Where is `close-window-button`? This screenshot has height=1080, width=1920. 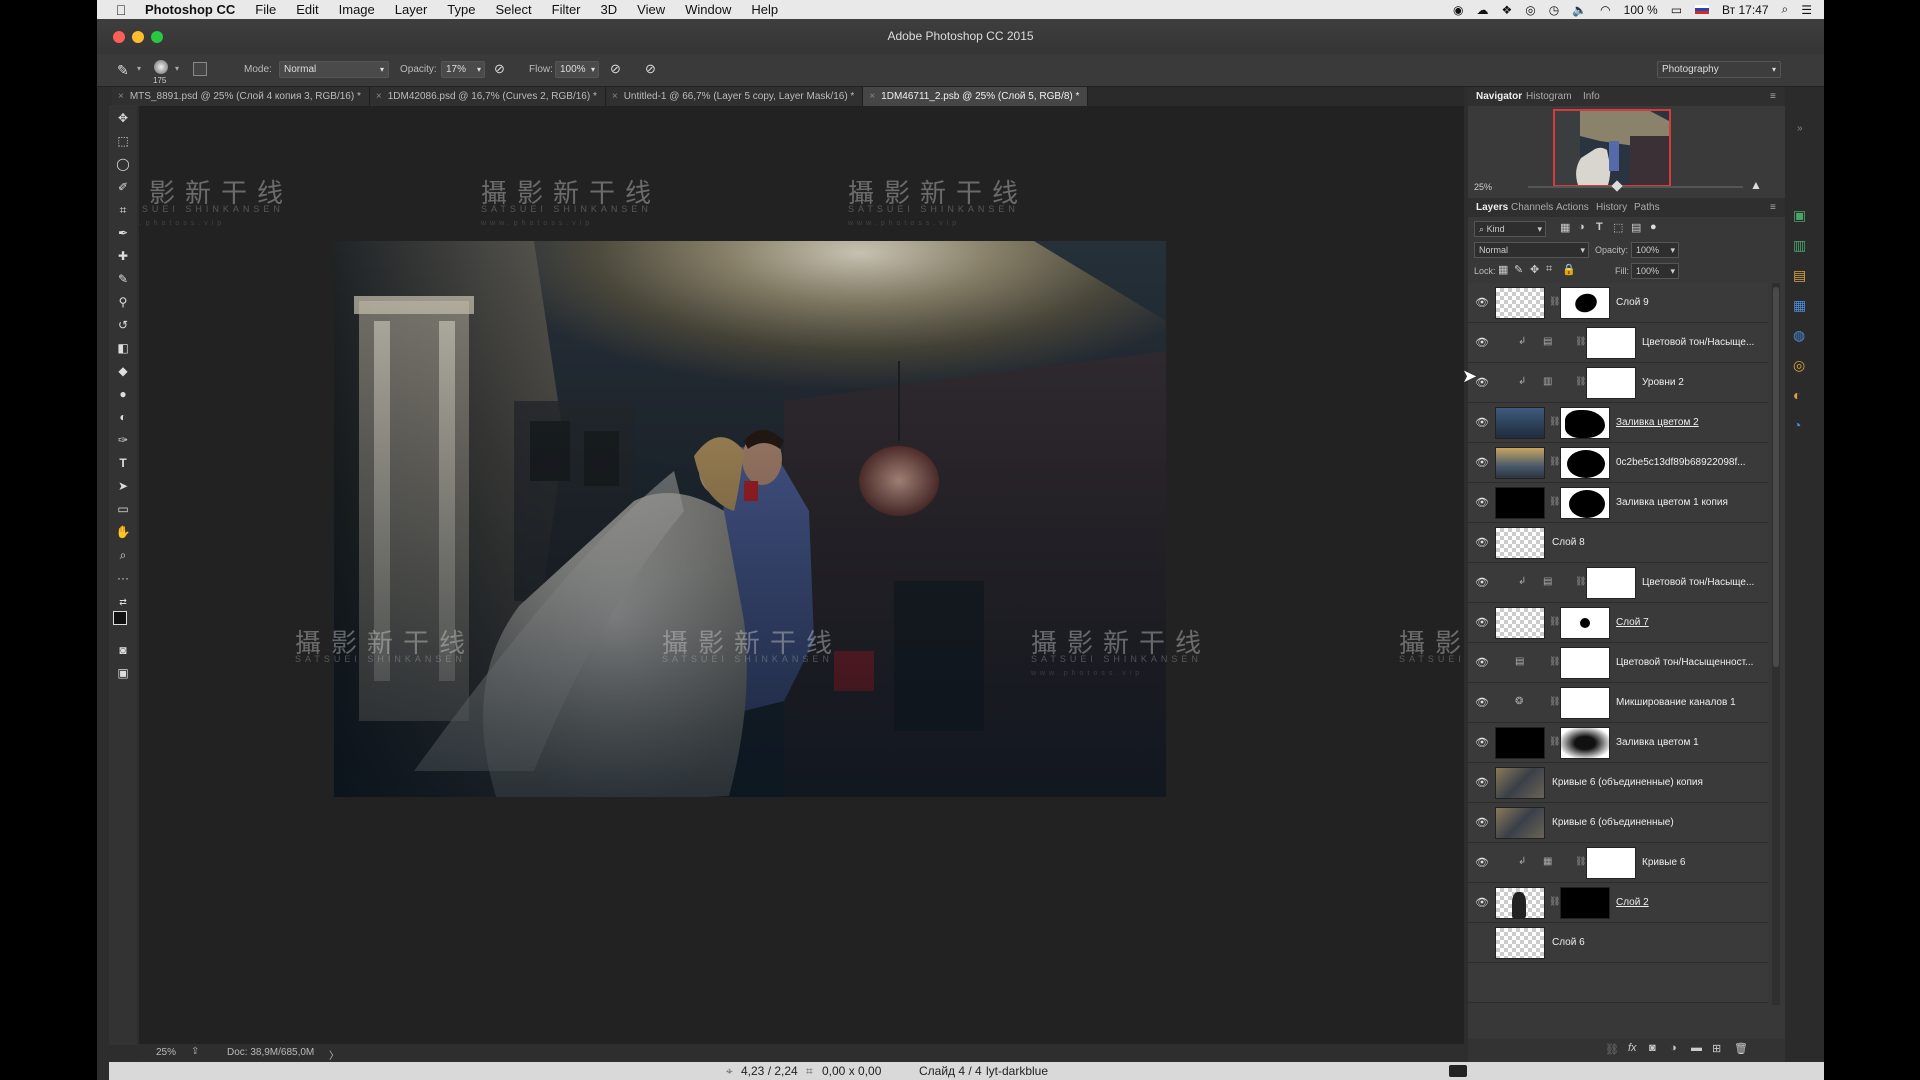 close-window-button is located at coordinates (119, 37).